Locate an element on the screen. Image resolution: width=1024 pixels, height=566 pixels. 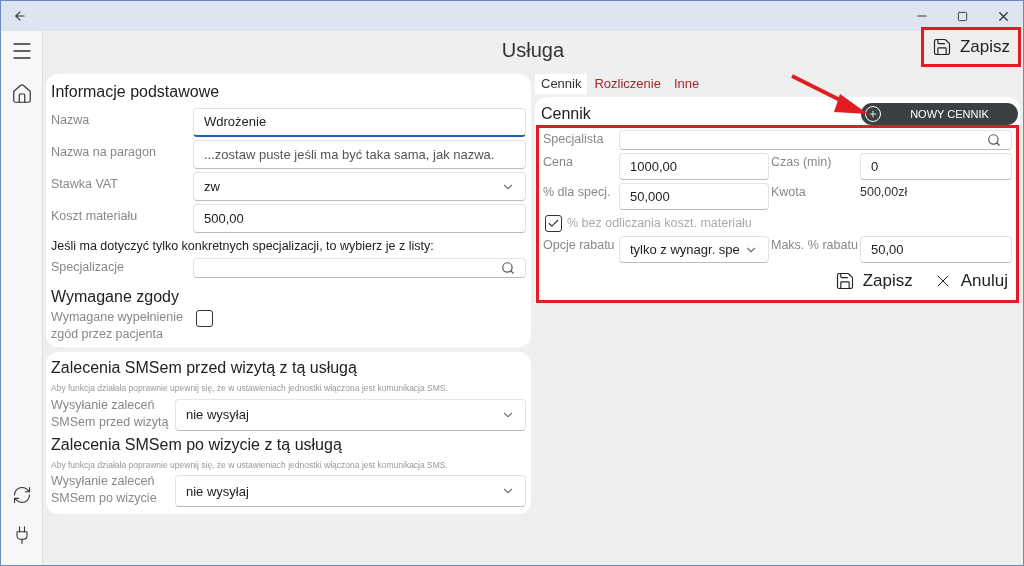
field-label: Koszt materiału is located at coordinates (95, 216).